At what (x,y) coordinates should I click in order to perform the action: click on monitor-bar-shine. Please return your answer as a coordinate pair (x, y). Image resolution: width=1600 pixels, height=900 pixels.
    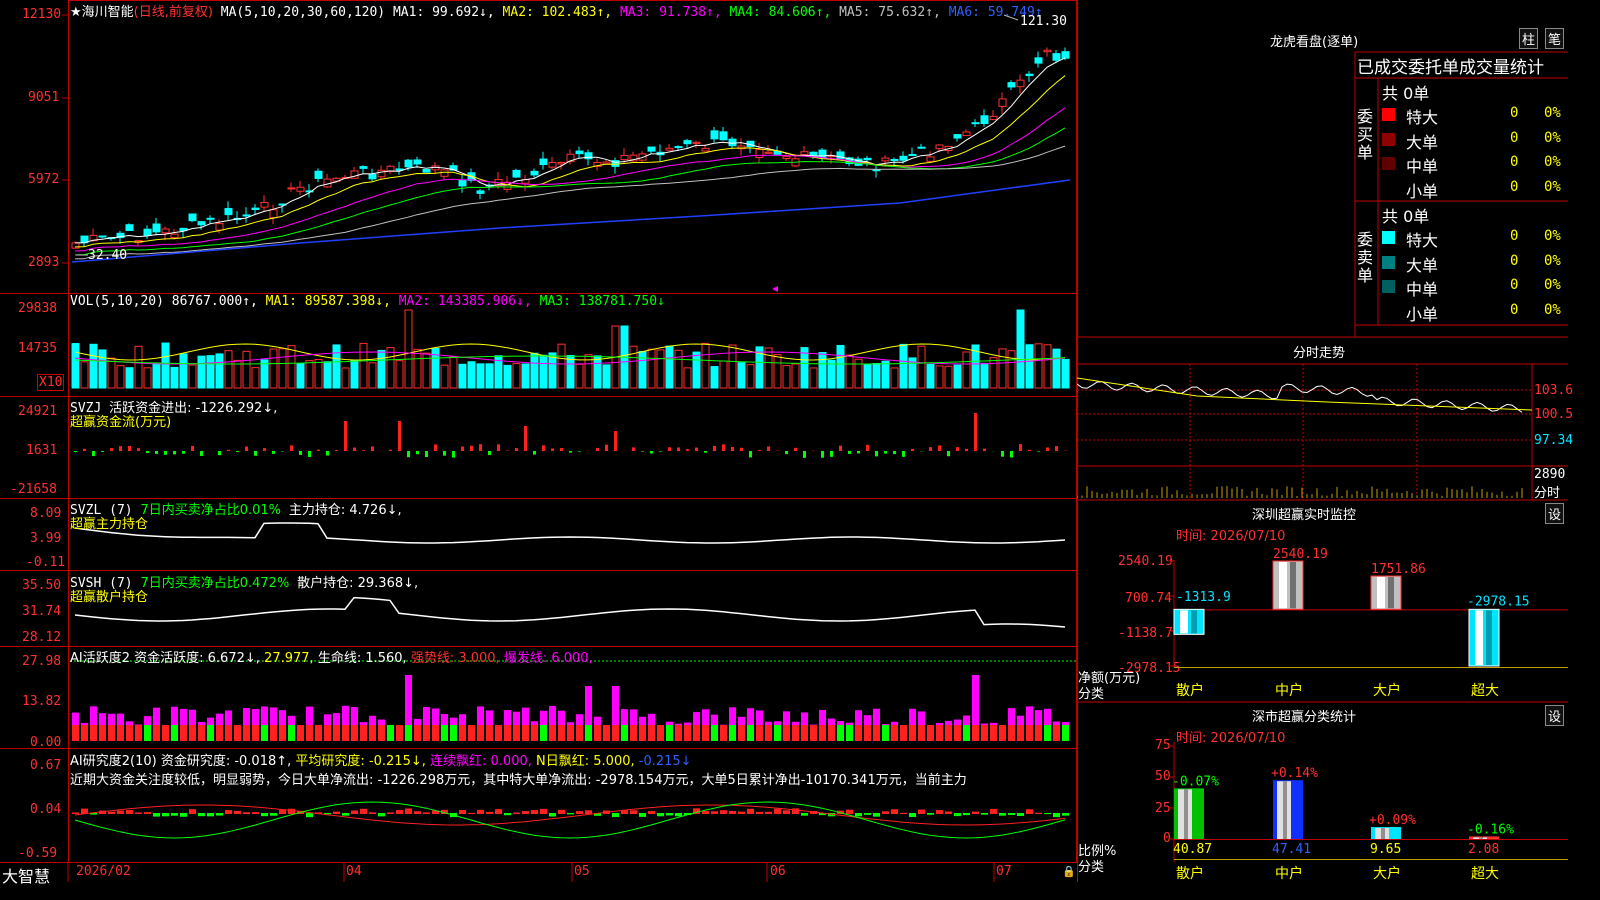
    Looking at the image, I should click on (1381, 592).